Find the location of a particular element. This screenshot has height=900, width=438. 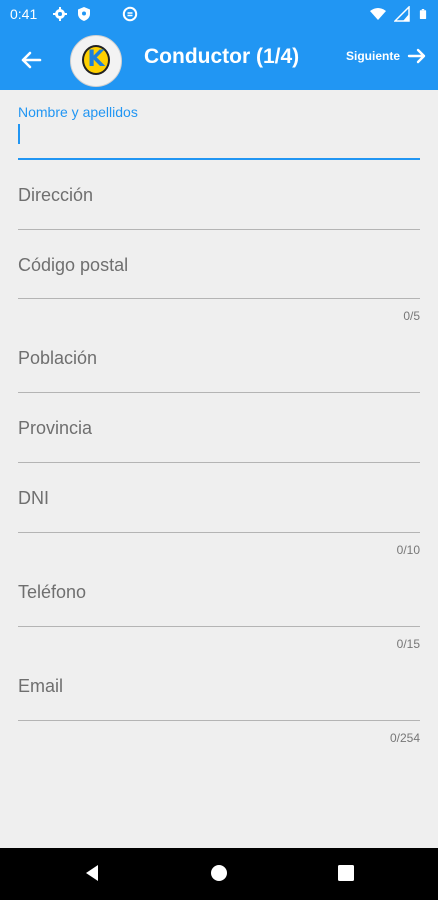

status-time: 0:41 is located at coordinates (24, 14).